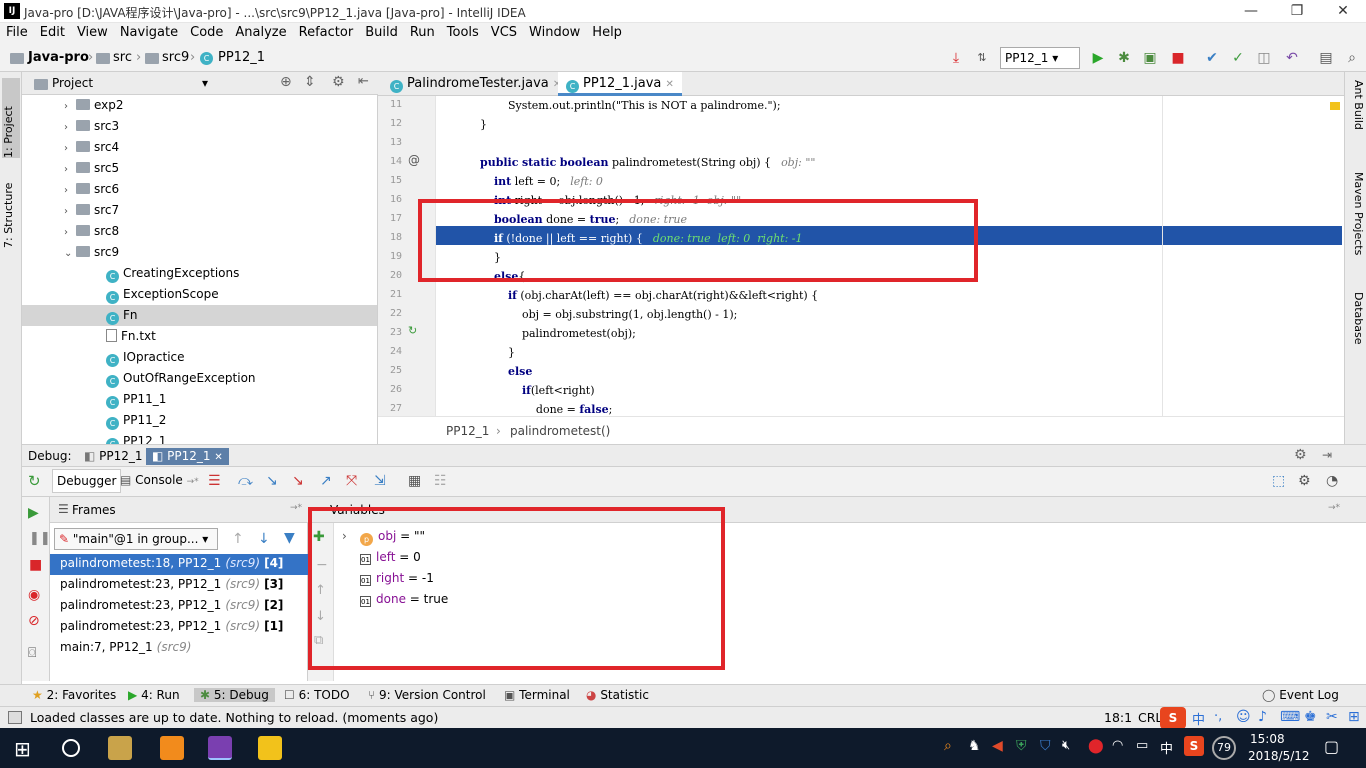 This screenshot has width=1366, height=768. I want to click on override-marker-icon: @, so click(414, 160).